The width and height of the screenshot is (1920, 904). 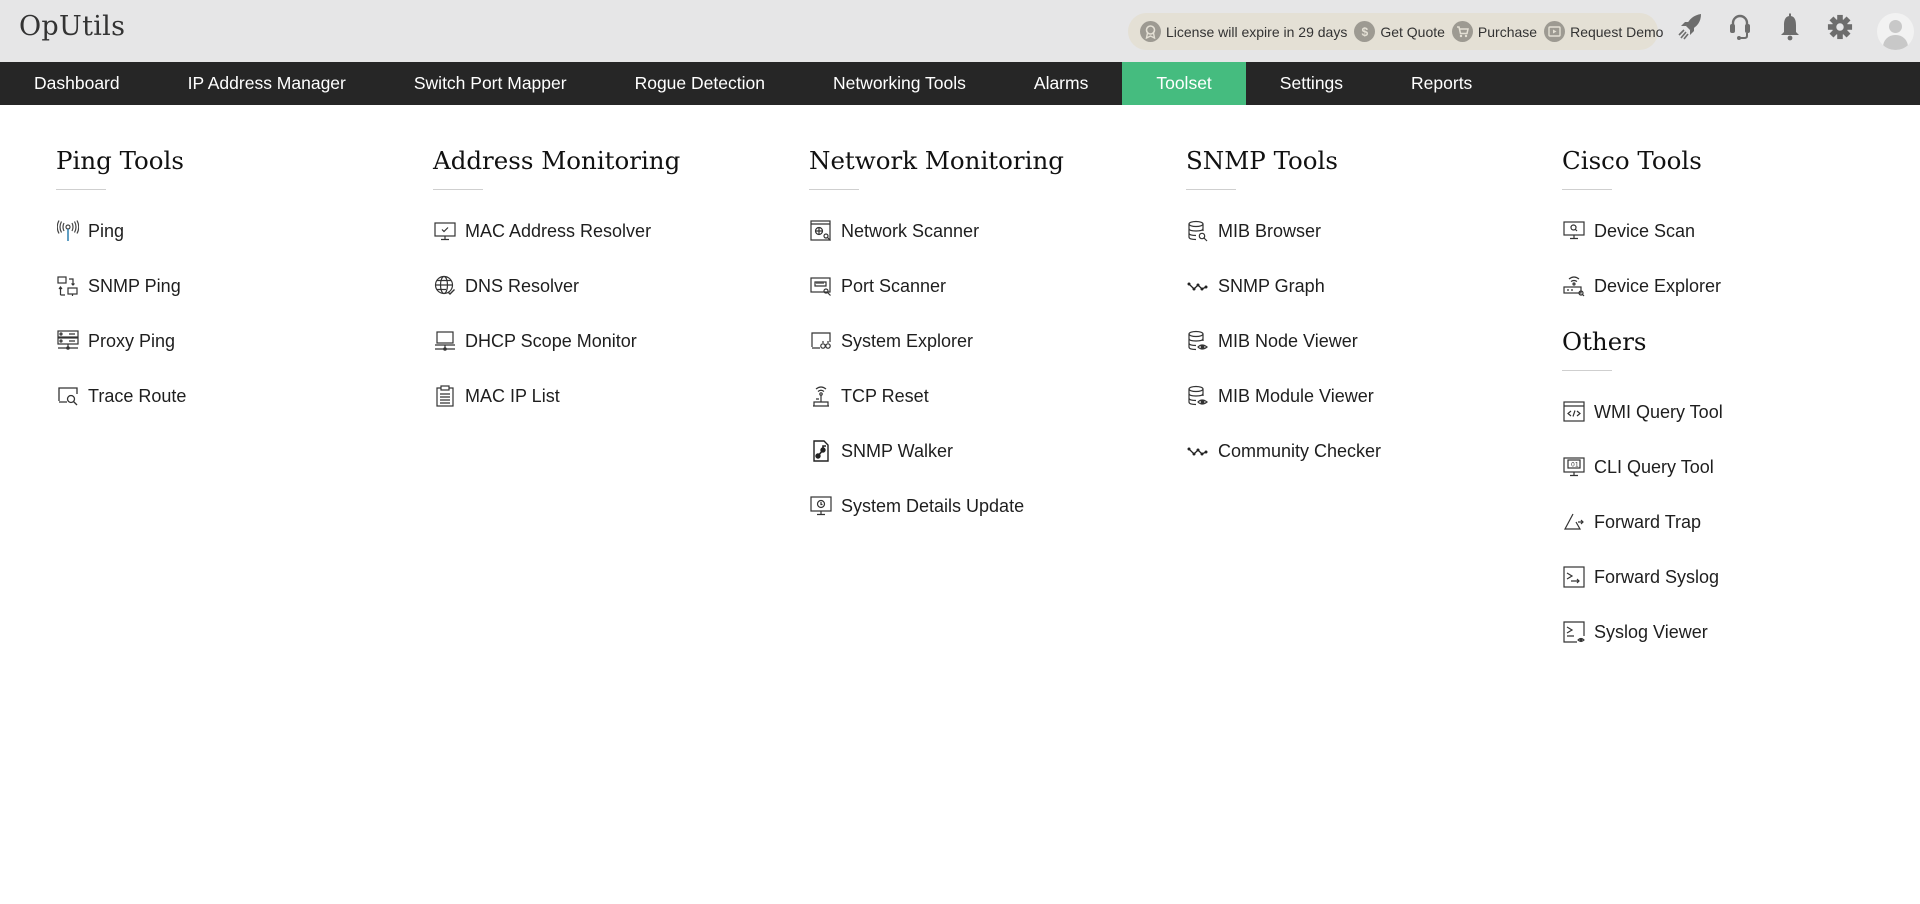 What do you see at coordinates (1271, 285) in the screenshot?
I see `tool-label: SNMP Graph` at bounding box center [1271, 285].